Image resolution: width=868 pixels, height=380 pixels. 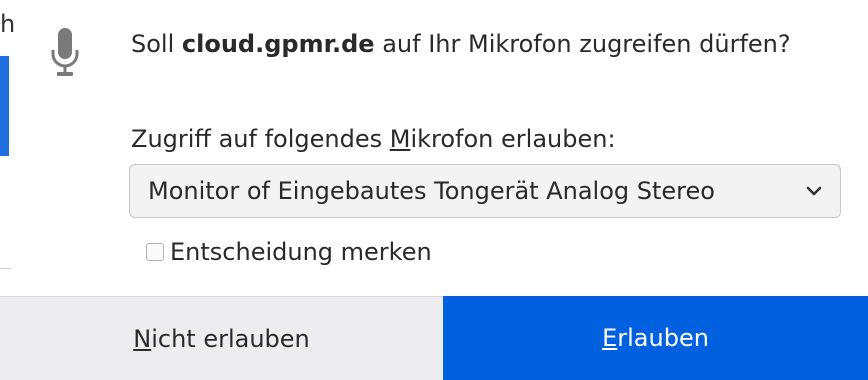 I want to click on microphone-icon, so click(x=65, y=52).